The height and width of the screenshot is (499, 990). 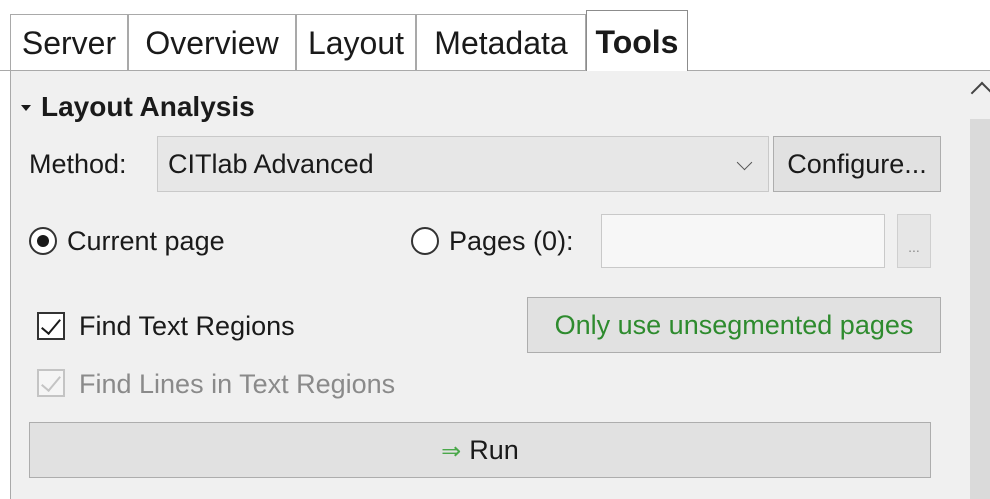 What do you see at coordinates (744, 162) in the screenshot?
I see `chevron-down-icon` at bounding box center [744, 162].